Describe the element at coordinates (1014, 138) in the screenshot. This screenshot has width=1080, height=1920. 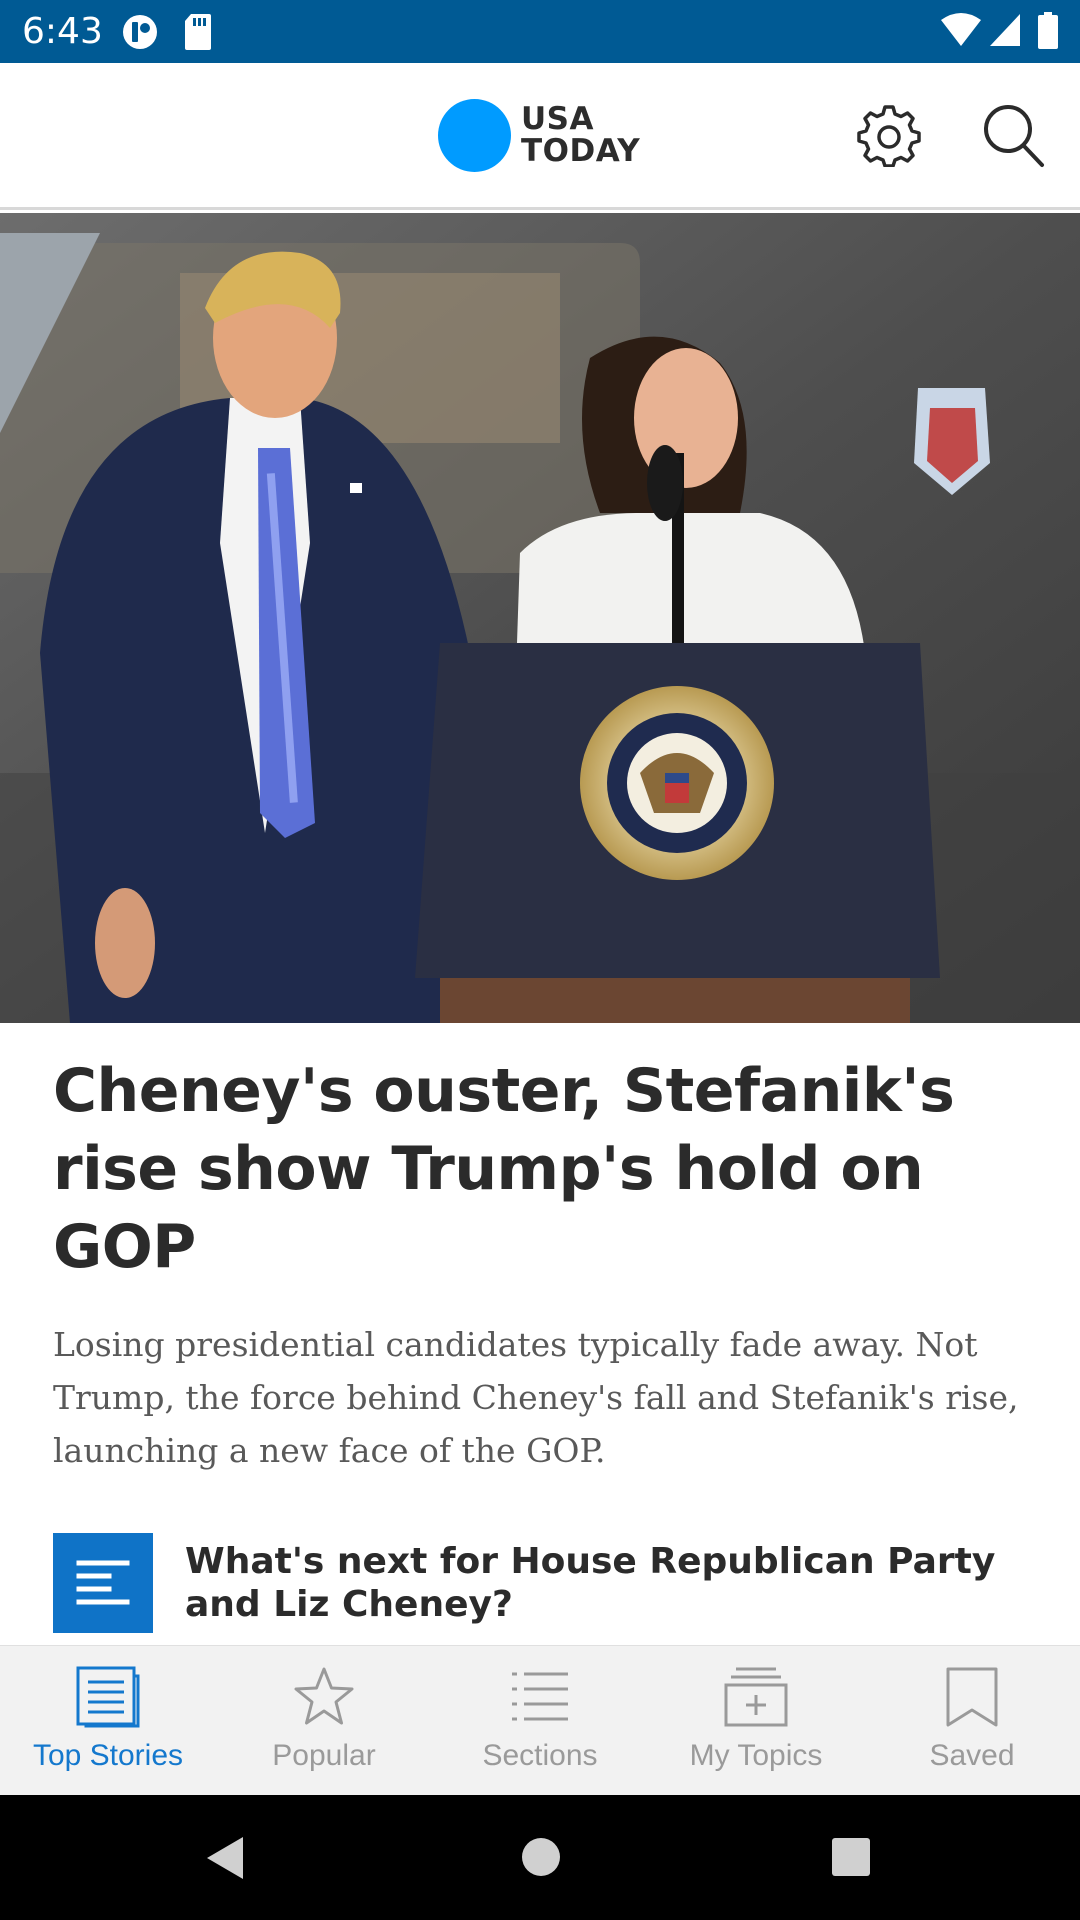
I see `search-icon` at that location.